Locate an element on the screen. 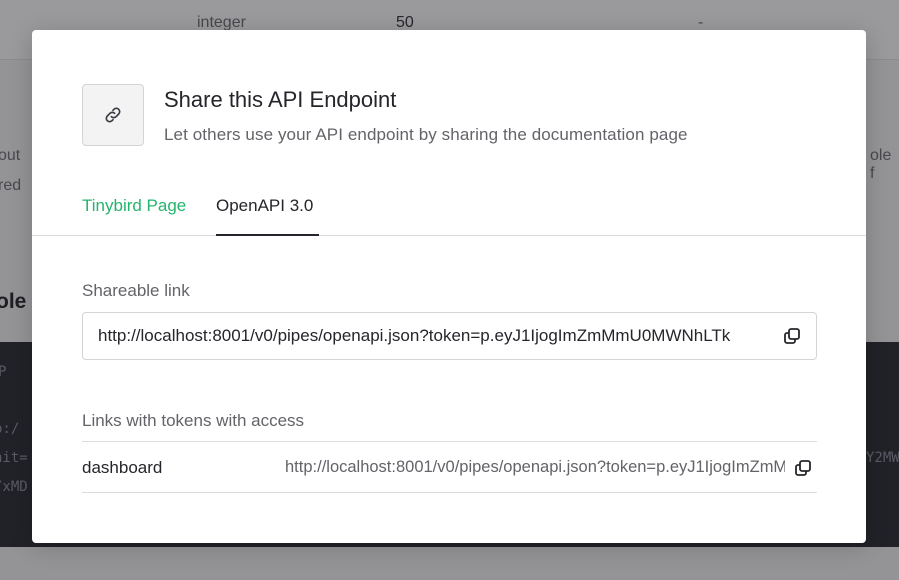 Image resolution: width=899 pixels, height=580 pixels. shareable-link-field is located at coordinates (449, 336).